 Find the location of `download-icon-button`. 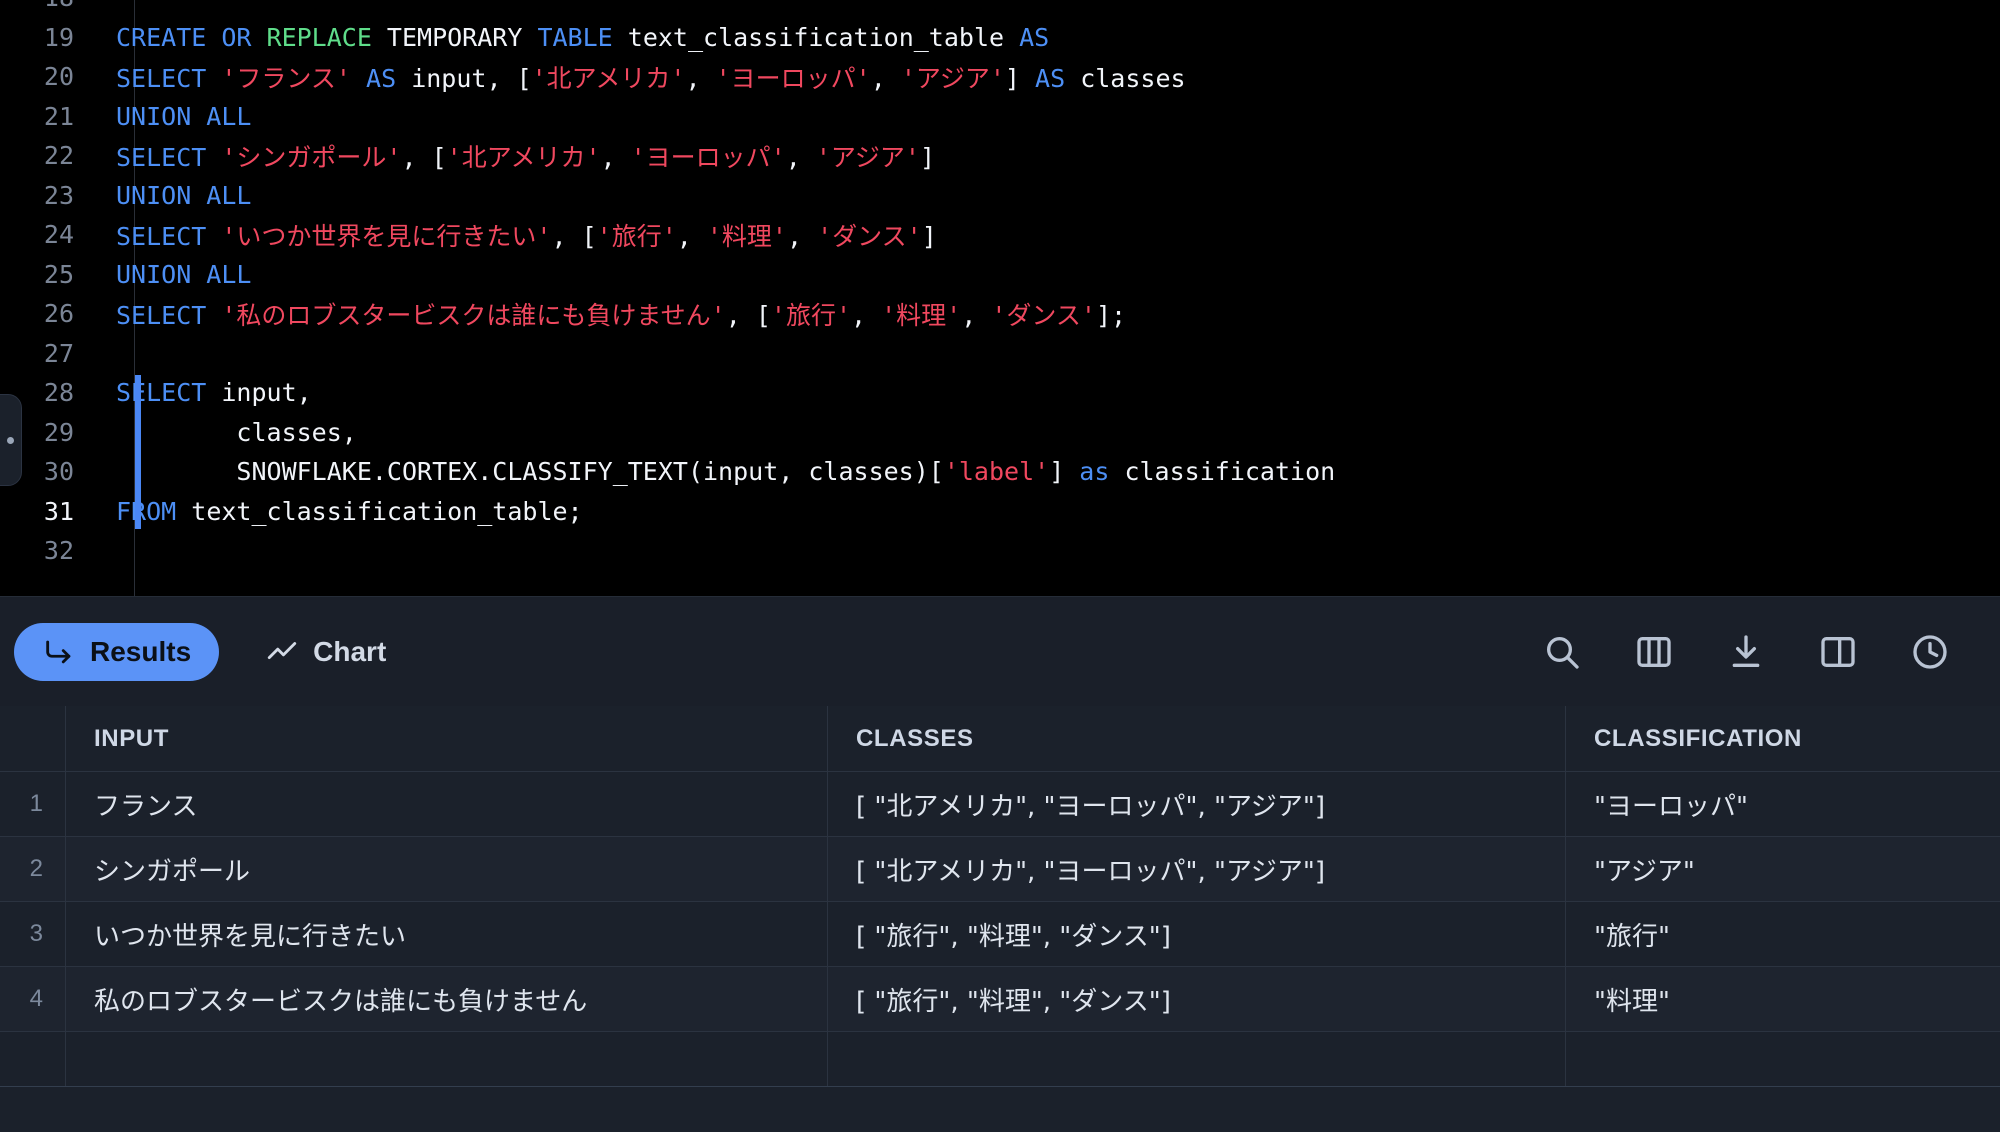

download-icon-button is located at coordinates (1746, 652).